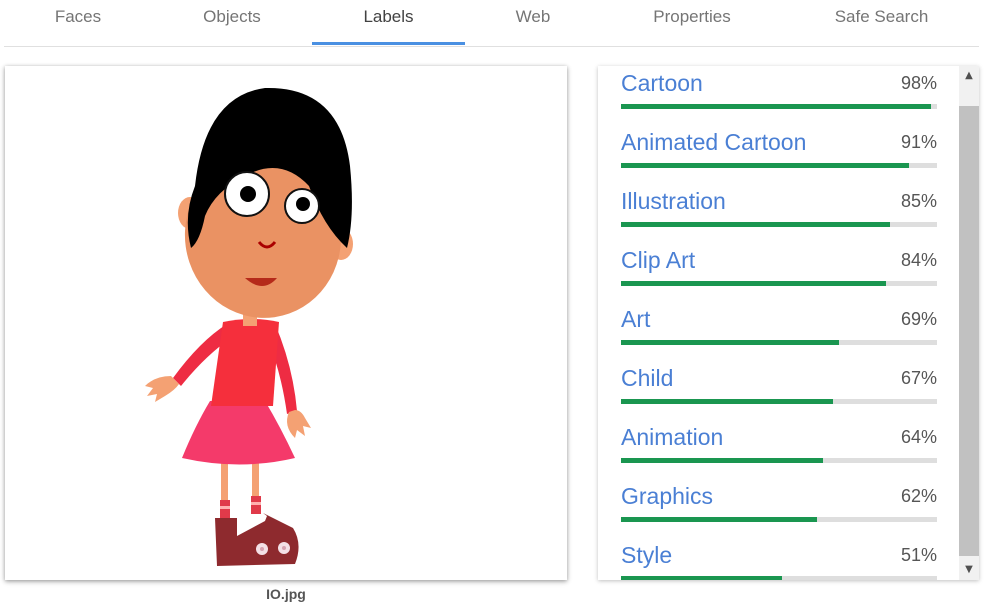 The width and height of the screenshot is (989, 612). Describe the element at coordinates (779, 559) in the screenshot. I see `label-row: Style 51%` at that location.